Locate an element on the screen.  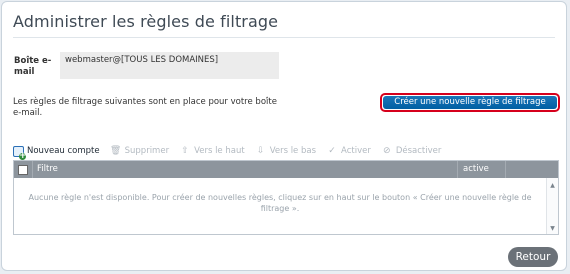
arrow-down-icon: ⇩ is located at coordinates (260, 151).